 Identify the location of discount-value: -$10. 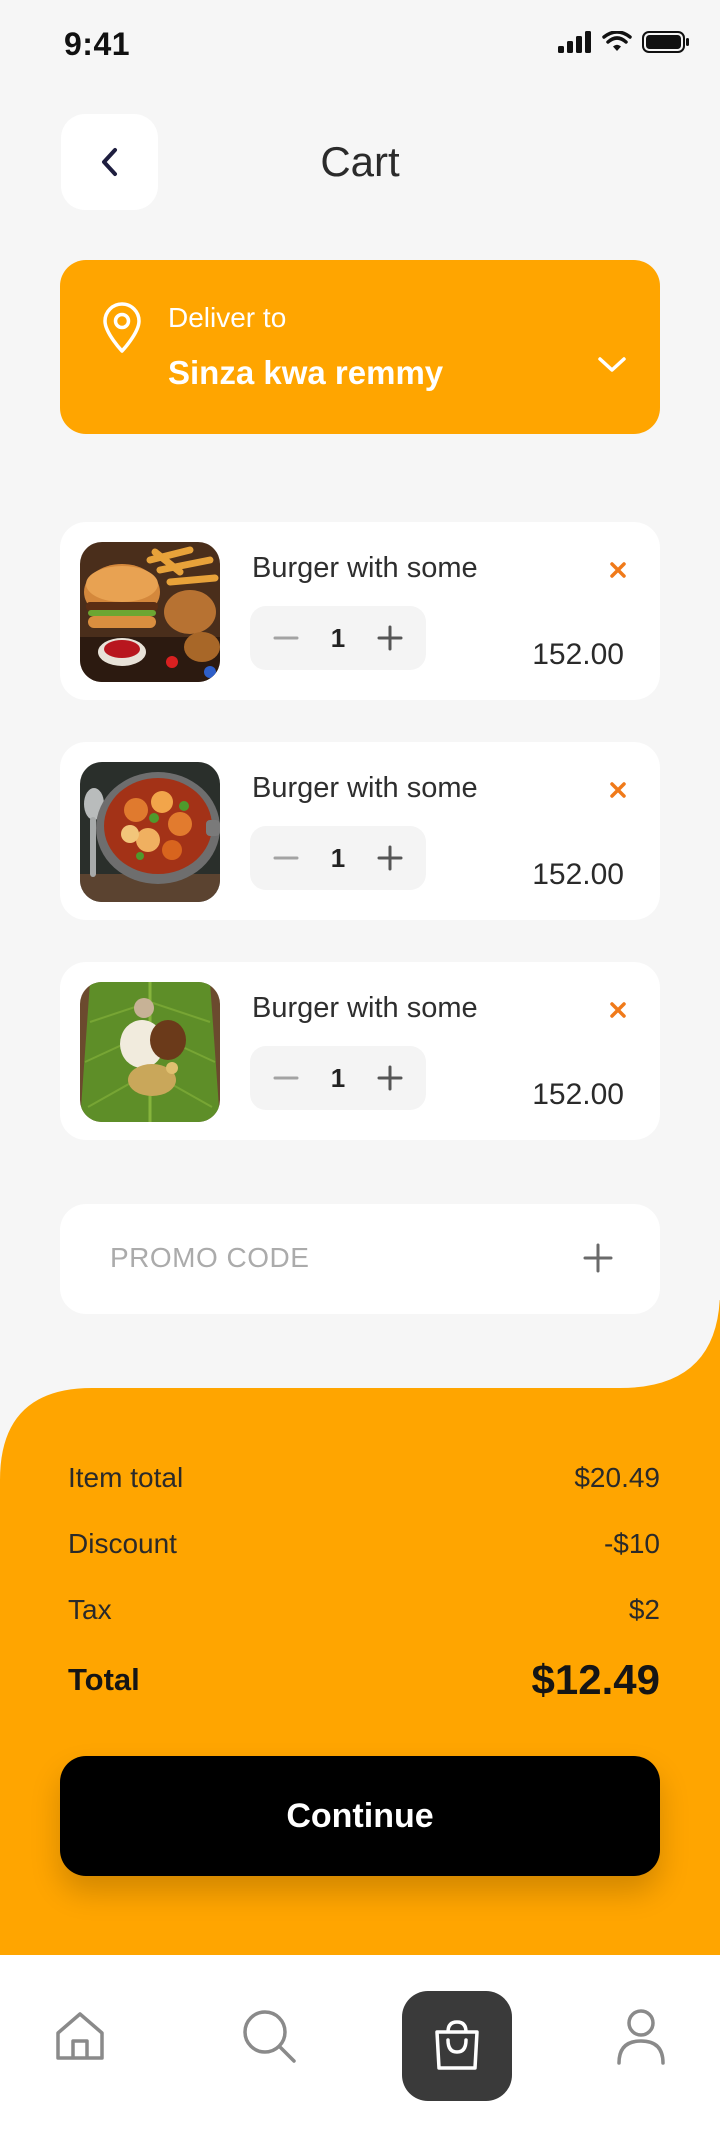
(631, 1543).